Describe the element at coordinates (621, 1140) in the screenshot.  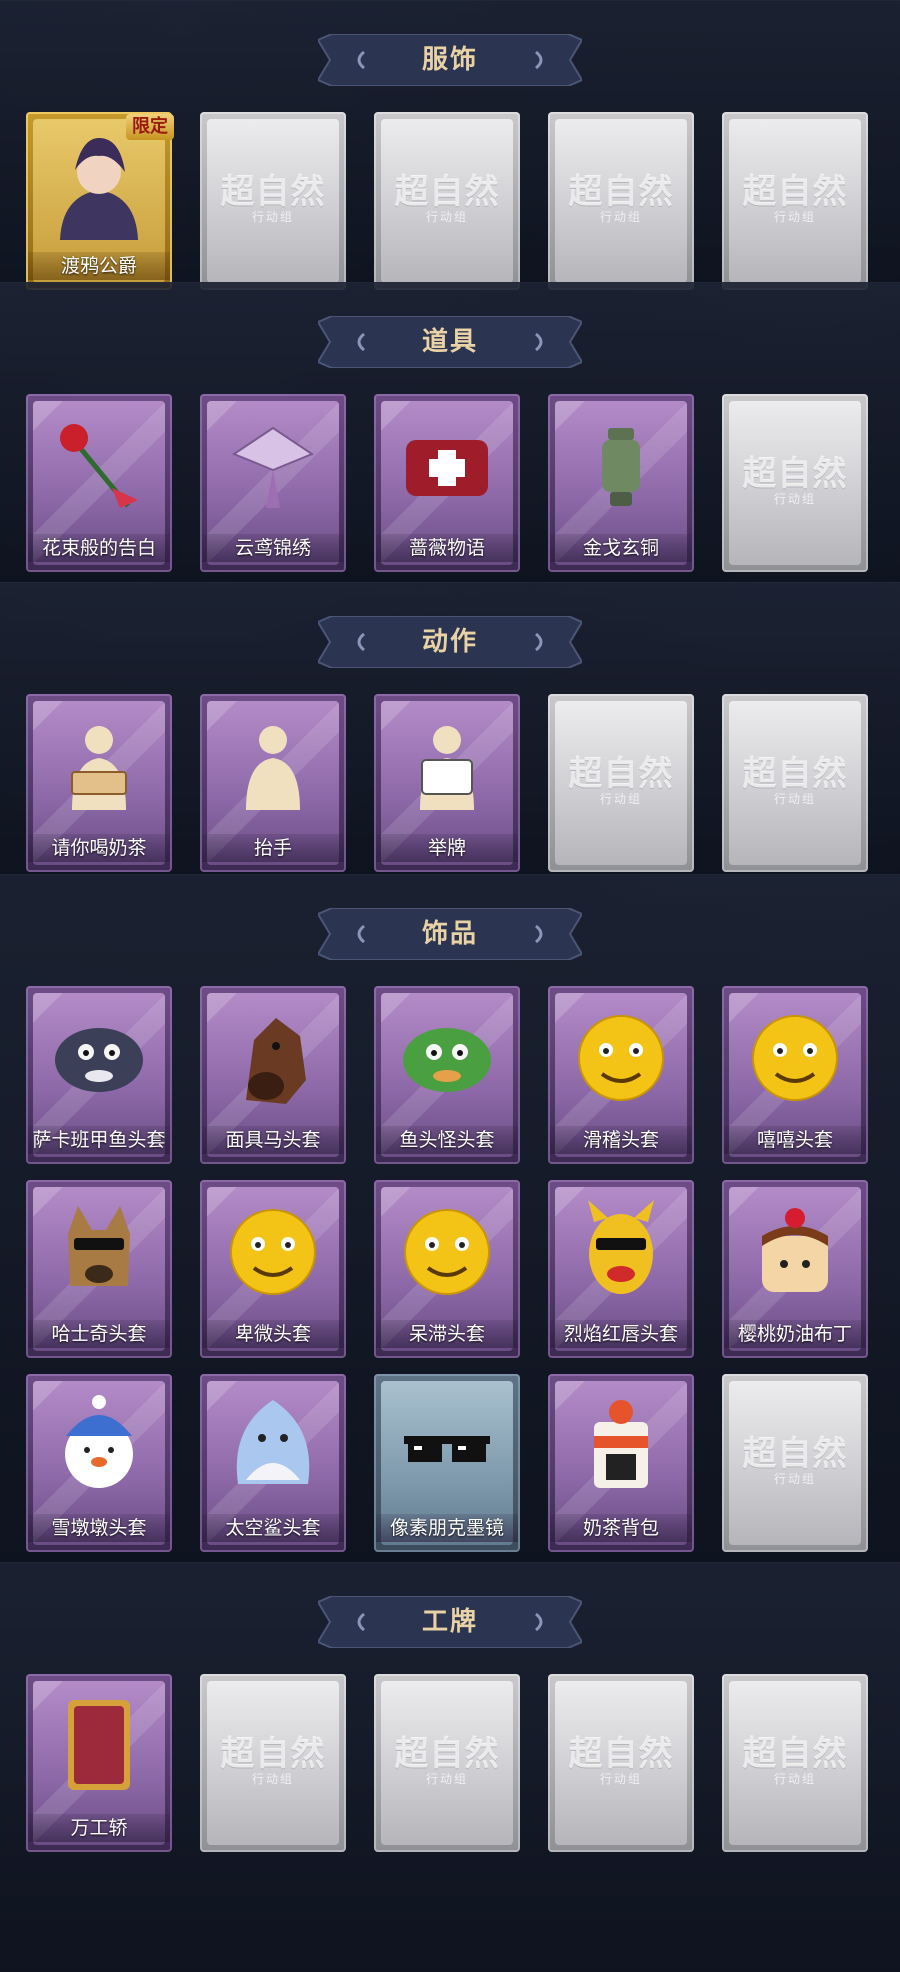
I see `item-name: 滑稽头套` at that location.